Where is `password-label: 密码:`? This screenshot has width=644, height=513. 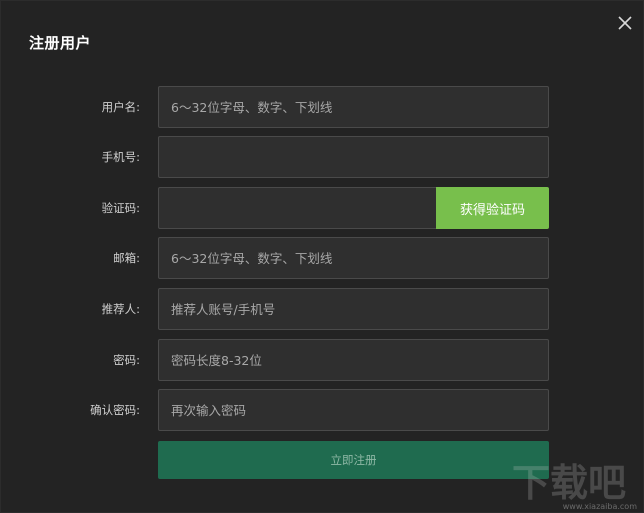 password-label: 密码: is located at coordinates (126, 360).